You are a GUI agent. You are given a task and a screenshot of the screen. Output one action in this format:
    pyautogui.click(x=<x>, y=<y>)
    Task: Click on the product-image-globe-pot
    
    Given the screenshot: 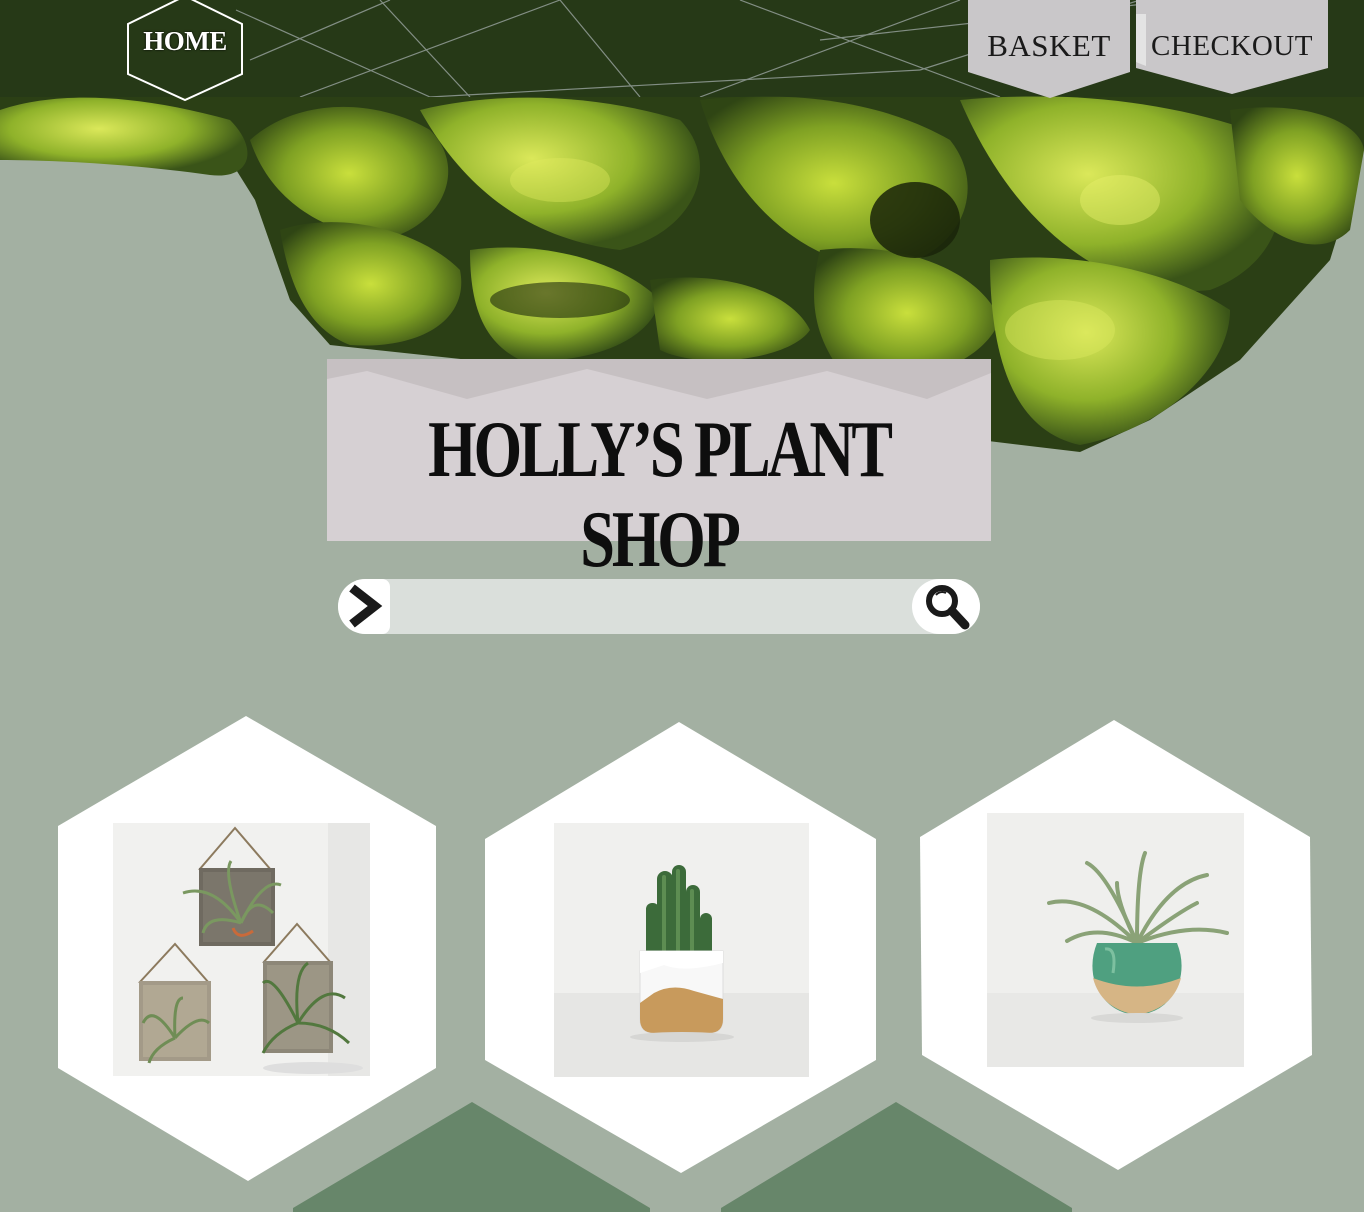 What is the action you would take?
    pyautogui.click(x=1115, y=940)
    